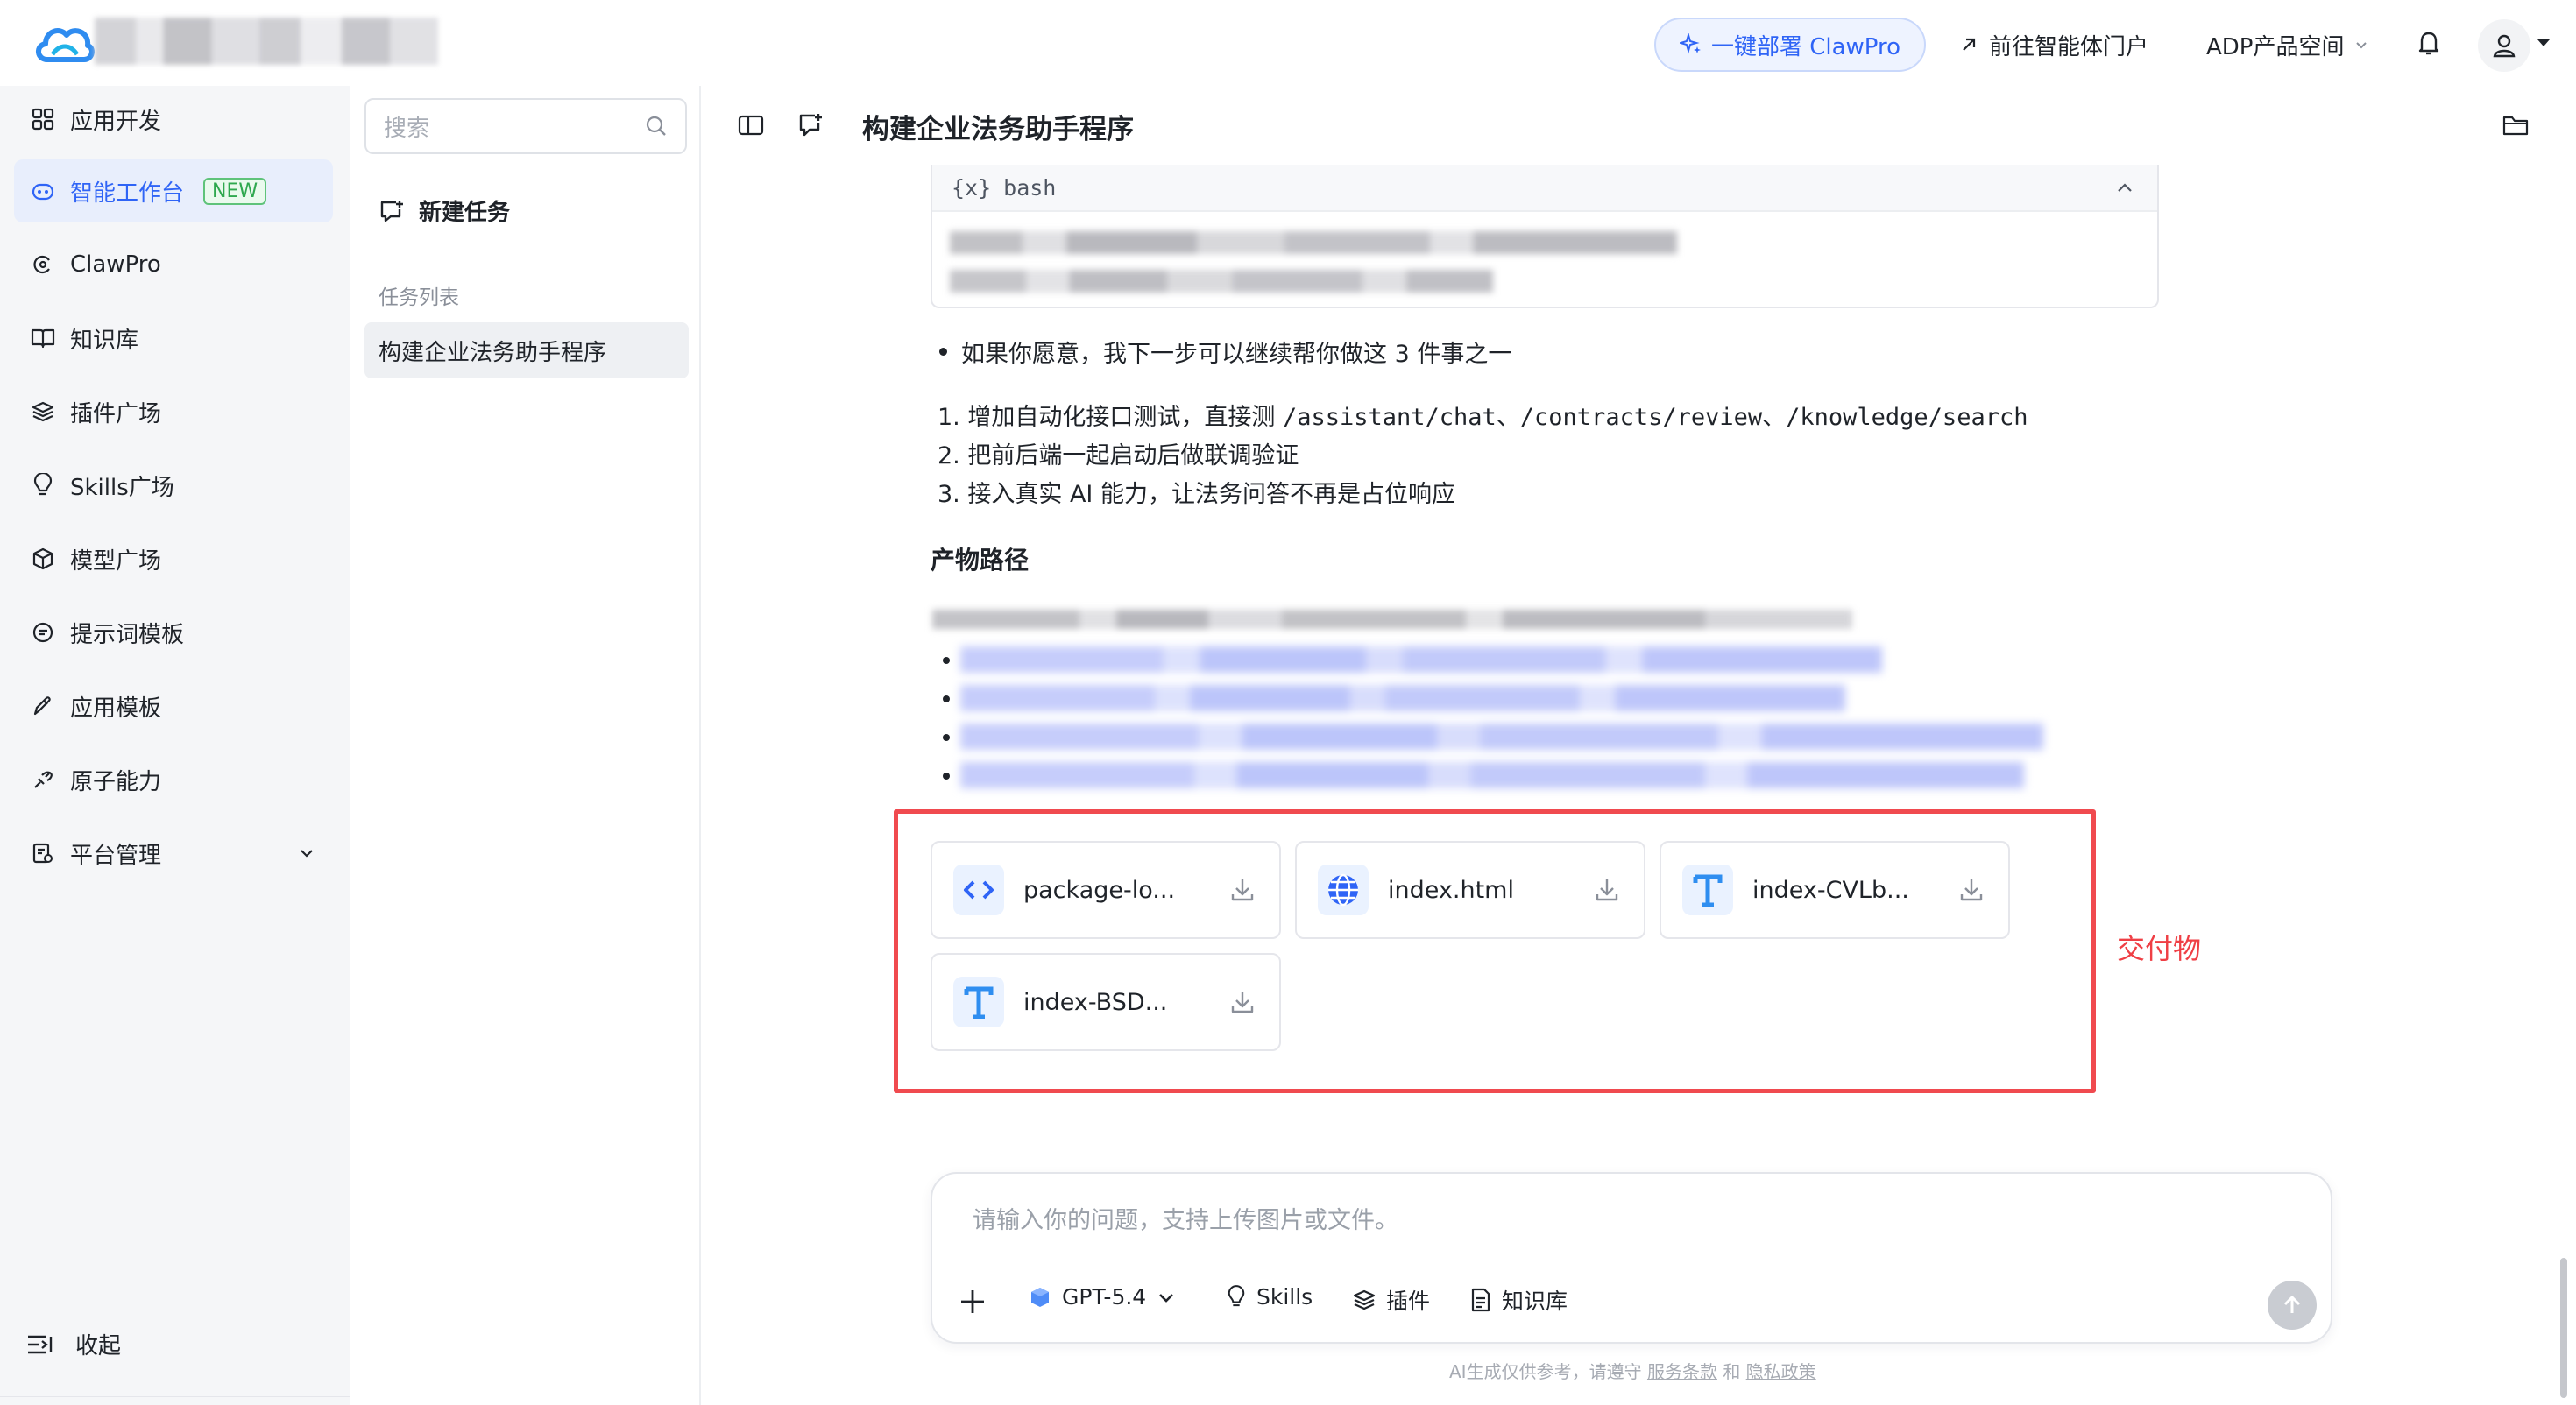 The image size is (2576, 1405). Describe the element at coordinates (493, 352) in the screenshot. I see `task-item-label: 构建企业法务助手程序` at that location.